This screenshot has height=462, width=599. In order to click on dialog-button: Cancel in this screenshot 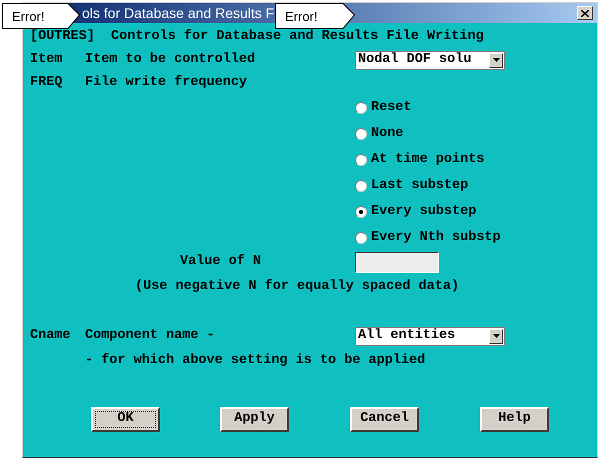, I will do `click(384, 419)`.